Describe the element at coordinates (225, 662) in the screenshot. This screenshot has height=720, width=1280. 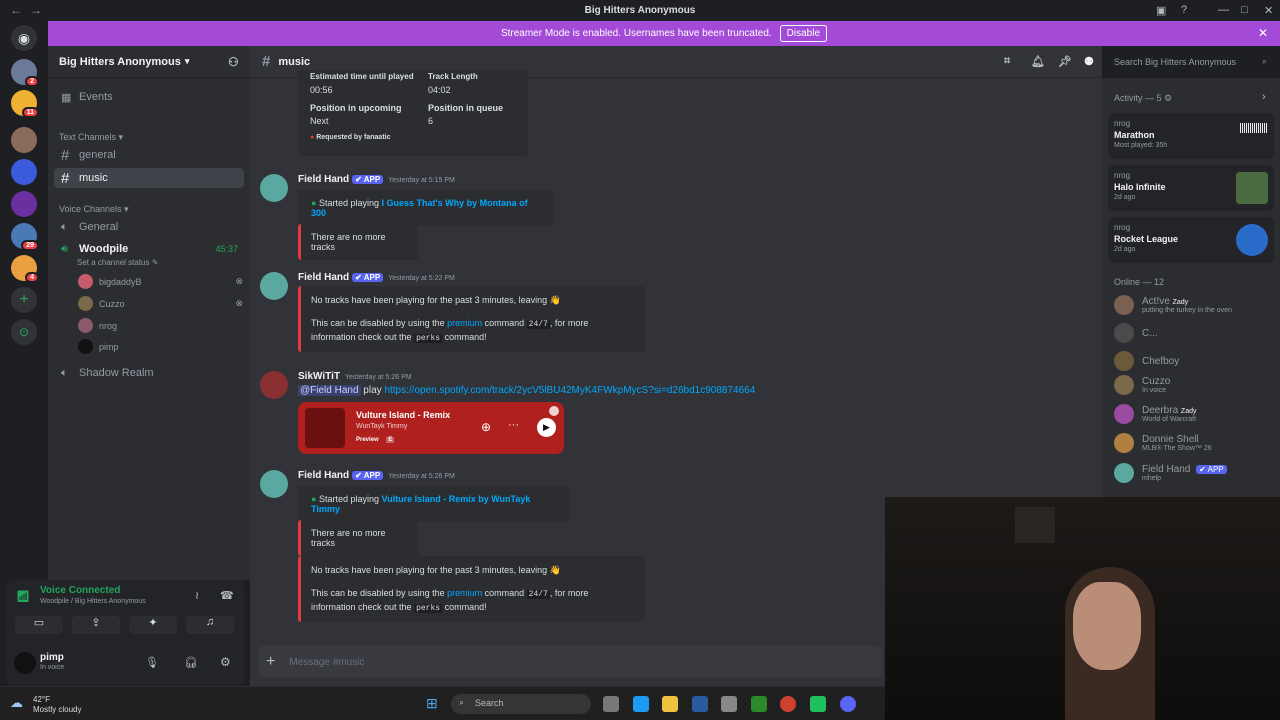
I see `gear-icon: ⚙` at that location.